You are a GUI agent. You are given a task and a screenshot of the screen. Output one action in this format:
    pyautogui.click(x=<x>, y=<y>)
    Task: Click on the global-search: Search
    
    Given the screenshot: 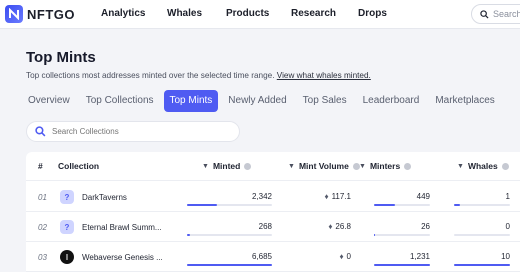 What is the action you would take?
    pyautogui.click(x=495, y=14)
    